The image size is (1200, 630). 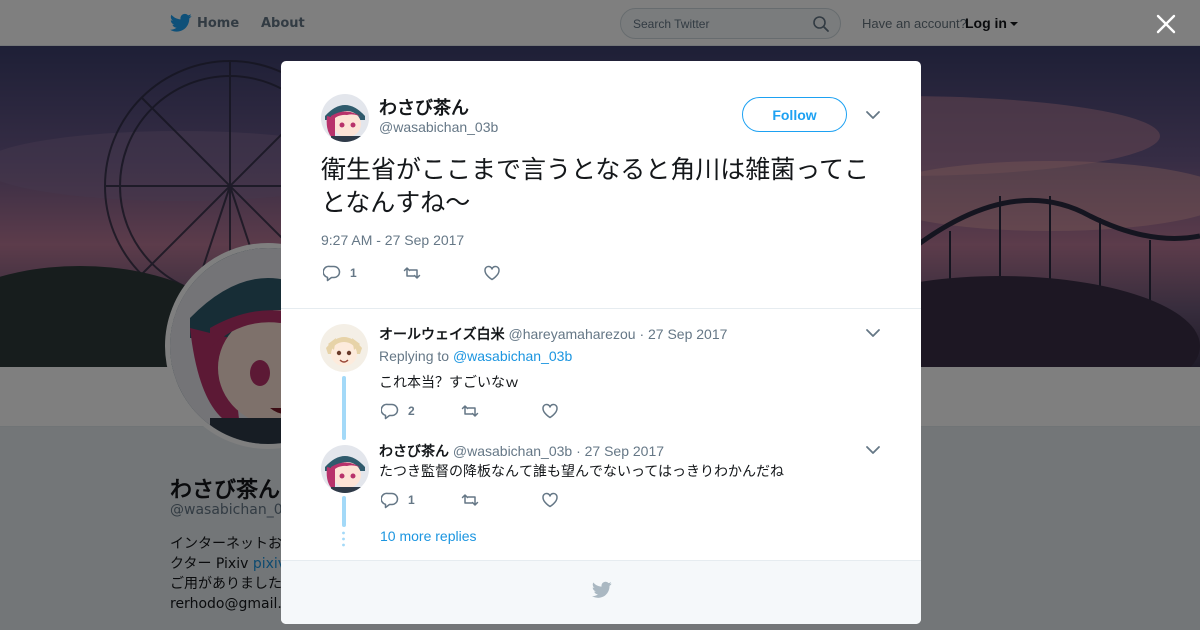 I want to click on author-avatar-image, so click(x=345, y=118).